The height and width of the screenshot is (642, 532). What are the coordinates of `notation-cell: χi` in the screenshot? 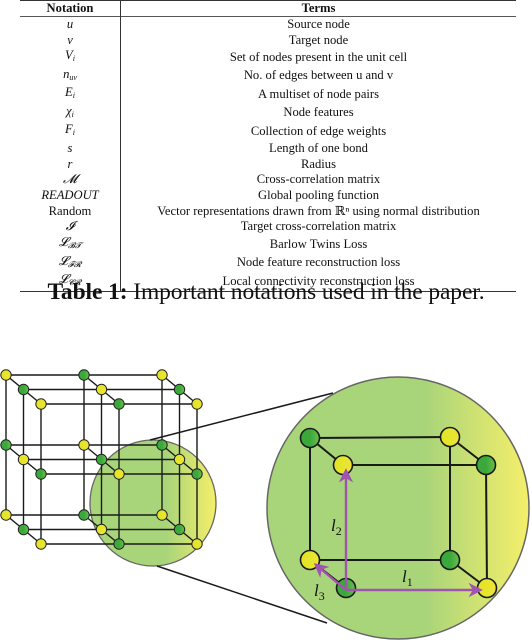 It's located at (70, 113).